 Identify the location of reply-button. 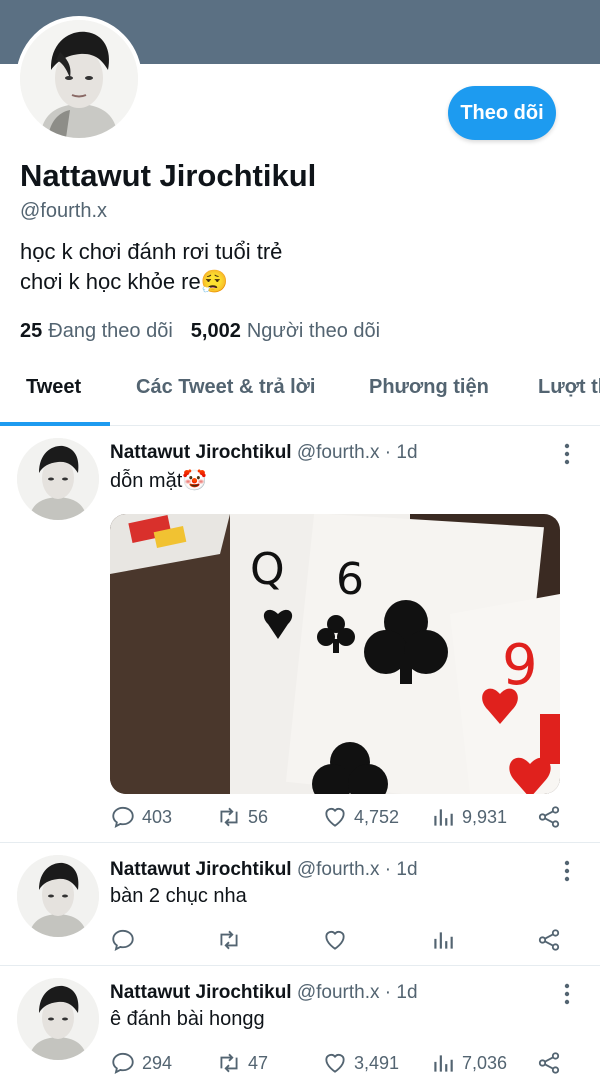
(126, 940).